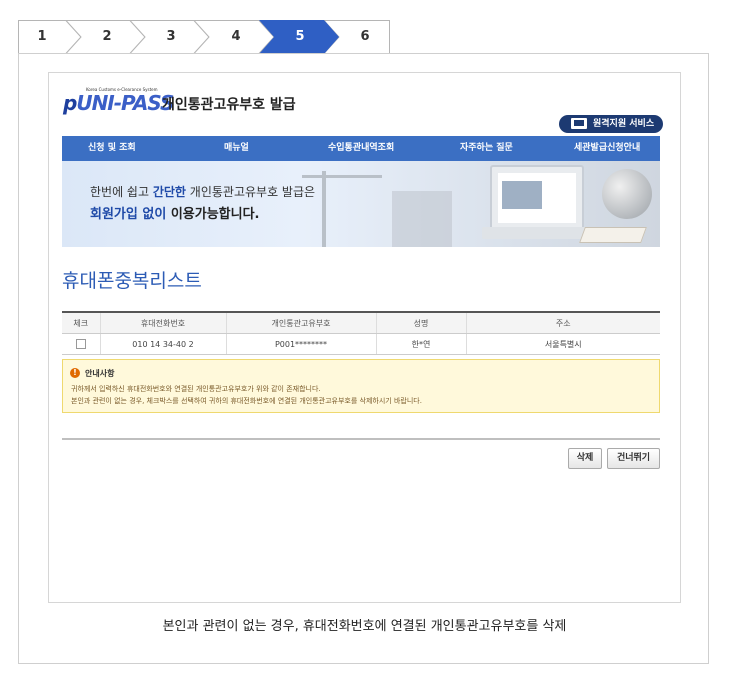 This screenshot has height=675, width=729. I want to click on banner-line-2: 회원가입 없이 이용가능합니다., so click(175, 214).